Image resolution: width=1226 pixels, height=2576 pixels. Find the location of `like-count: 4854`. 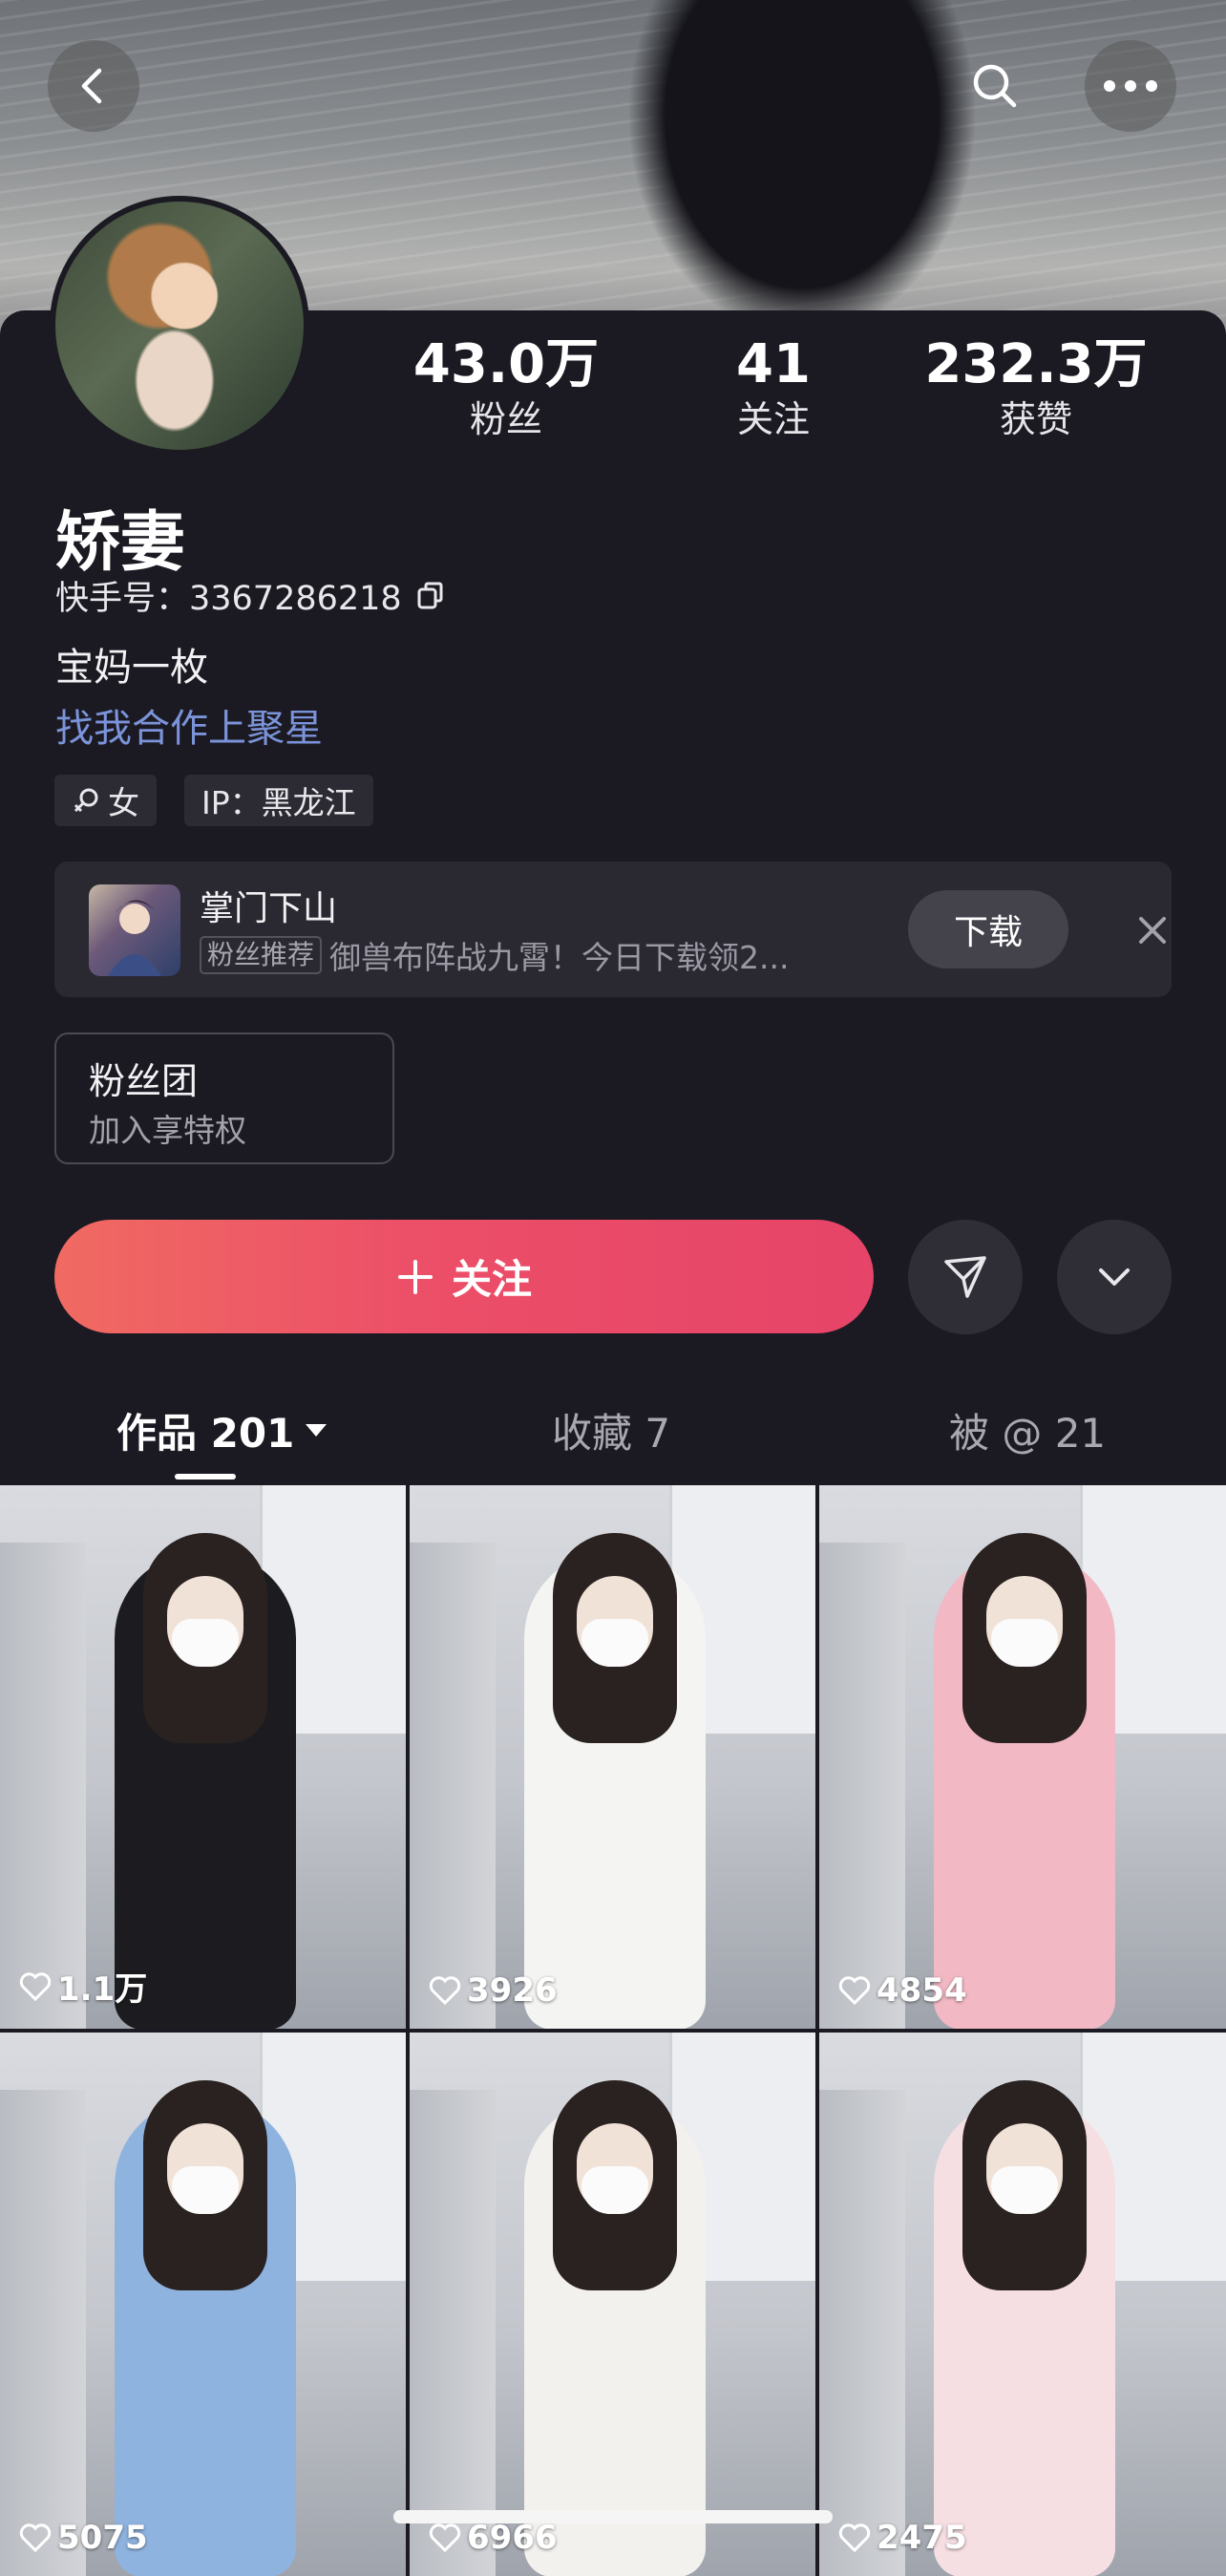

like-count: 4854 is located at coordinates (902, 1991).